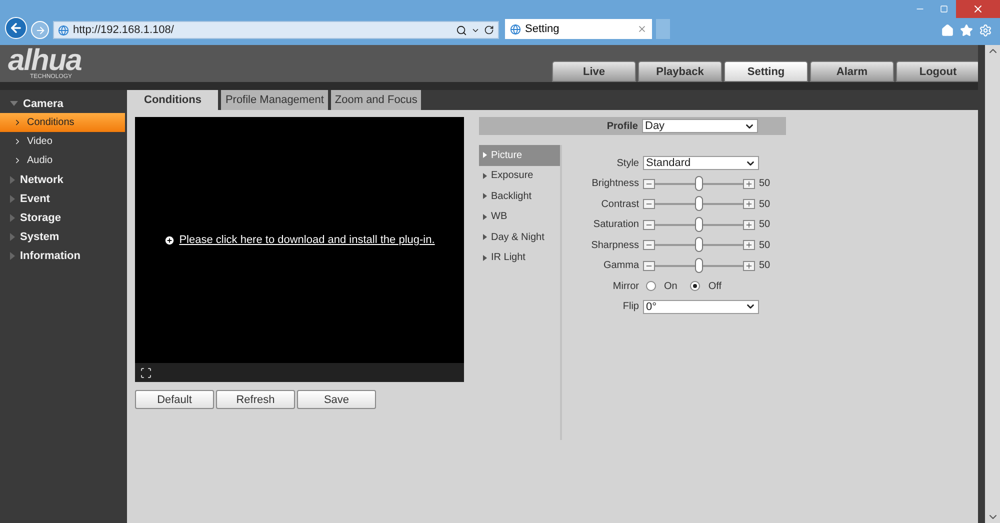 The height and width of the screenshot is (523, 1000). I want to click on menu-item: WB, so click(519, 216).